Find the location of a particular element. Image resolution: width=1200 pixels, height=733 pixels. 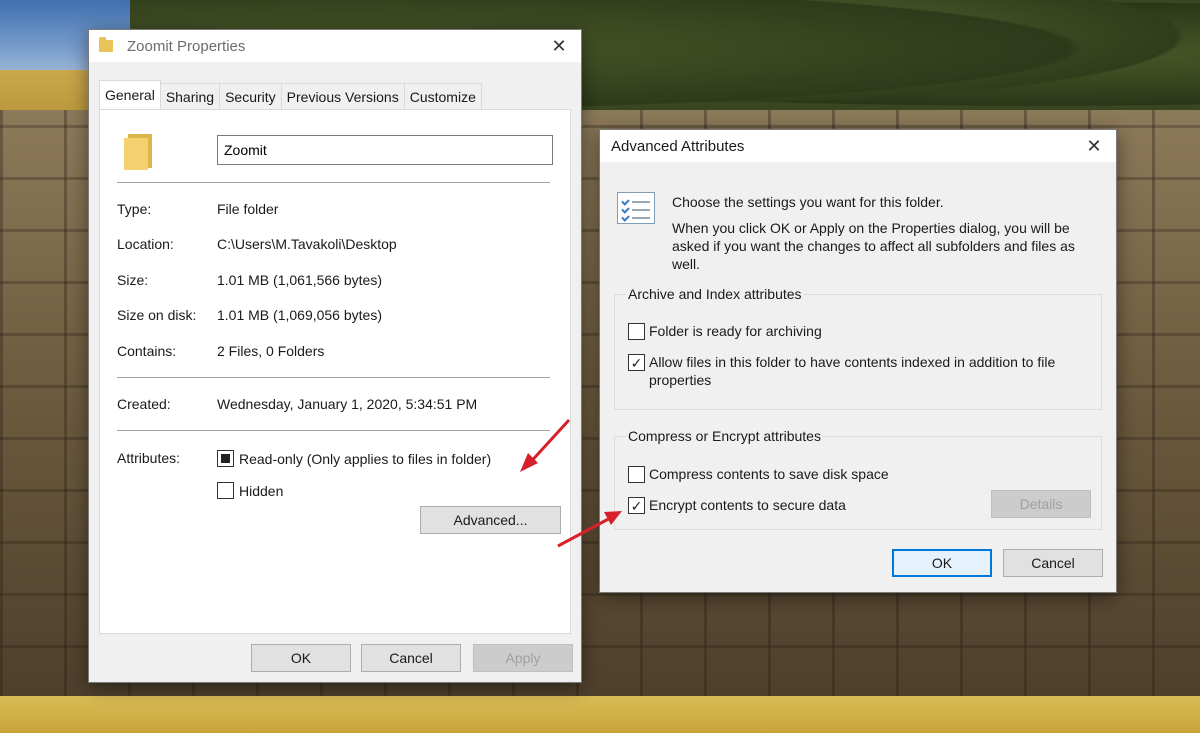

archiving-option: Folder is ready for archiving is located at coordinates (725, 331).